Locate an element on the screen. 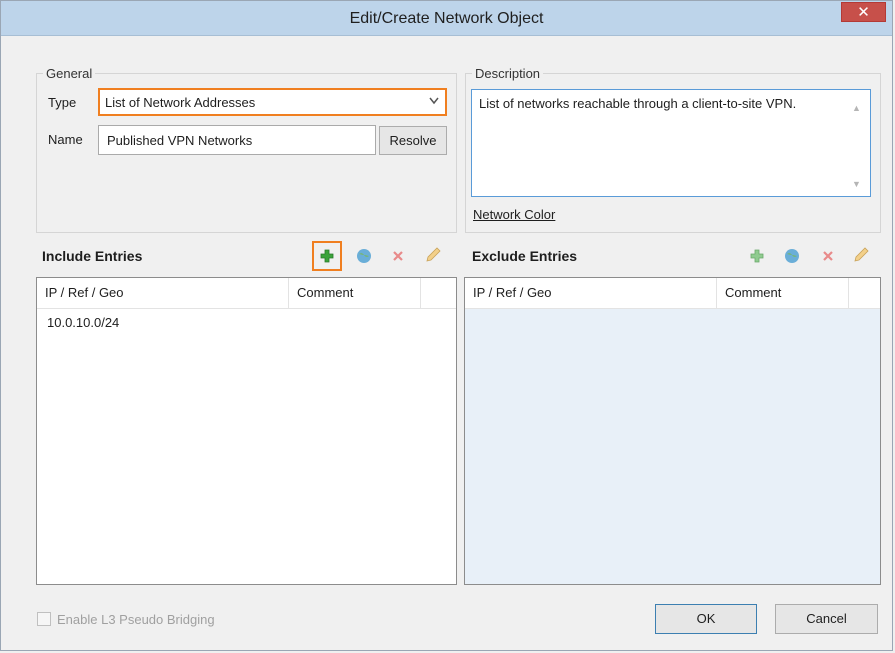 This screenshot has width=895, height=653. exclude-edit-button is located at coordinates (861, 255).